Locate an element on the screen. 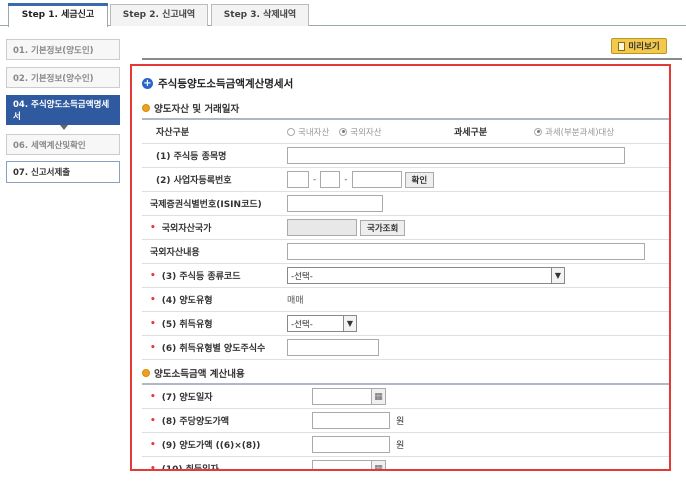 The height and width of the screenshot is (485, 686). radio-taxable: 과세(부분과세)대상 is located at coordinates (574, 132).